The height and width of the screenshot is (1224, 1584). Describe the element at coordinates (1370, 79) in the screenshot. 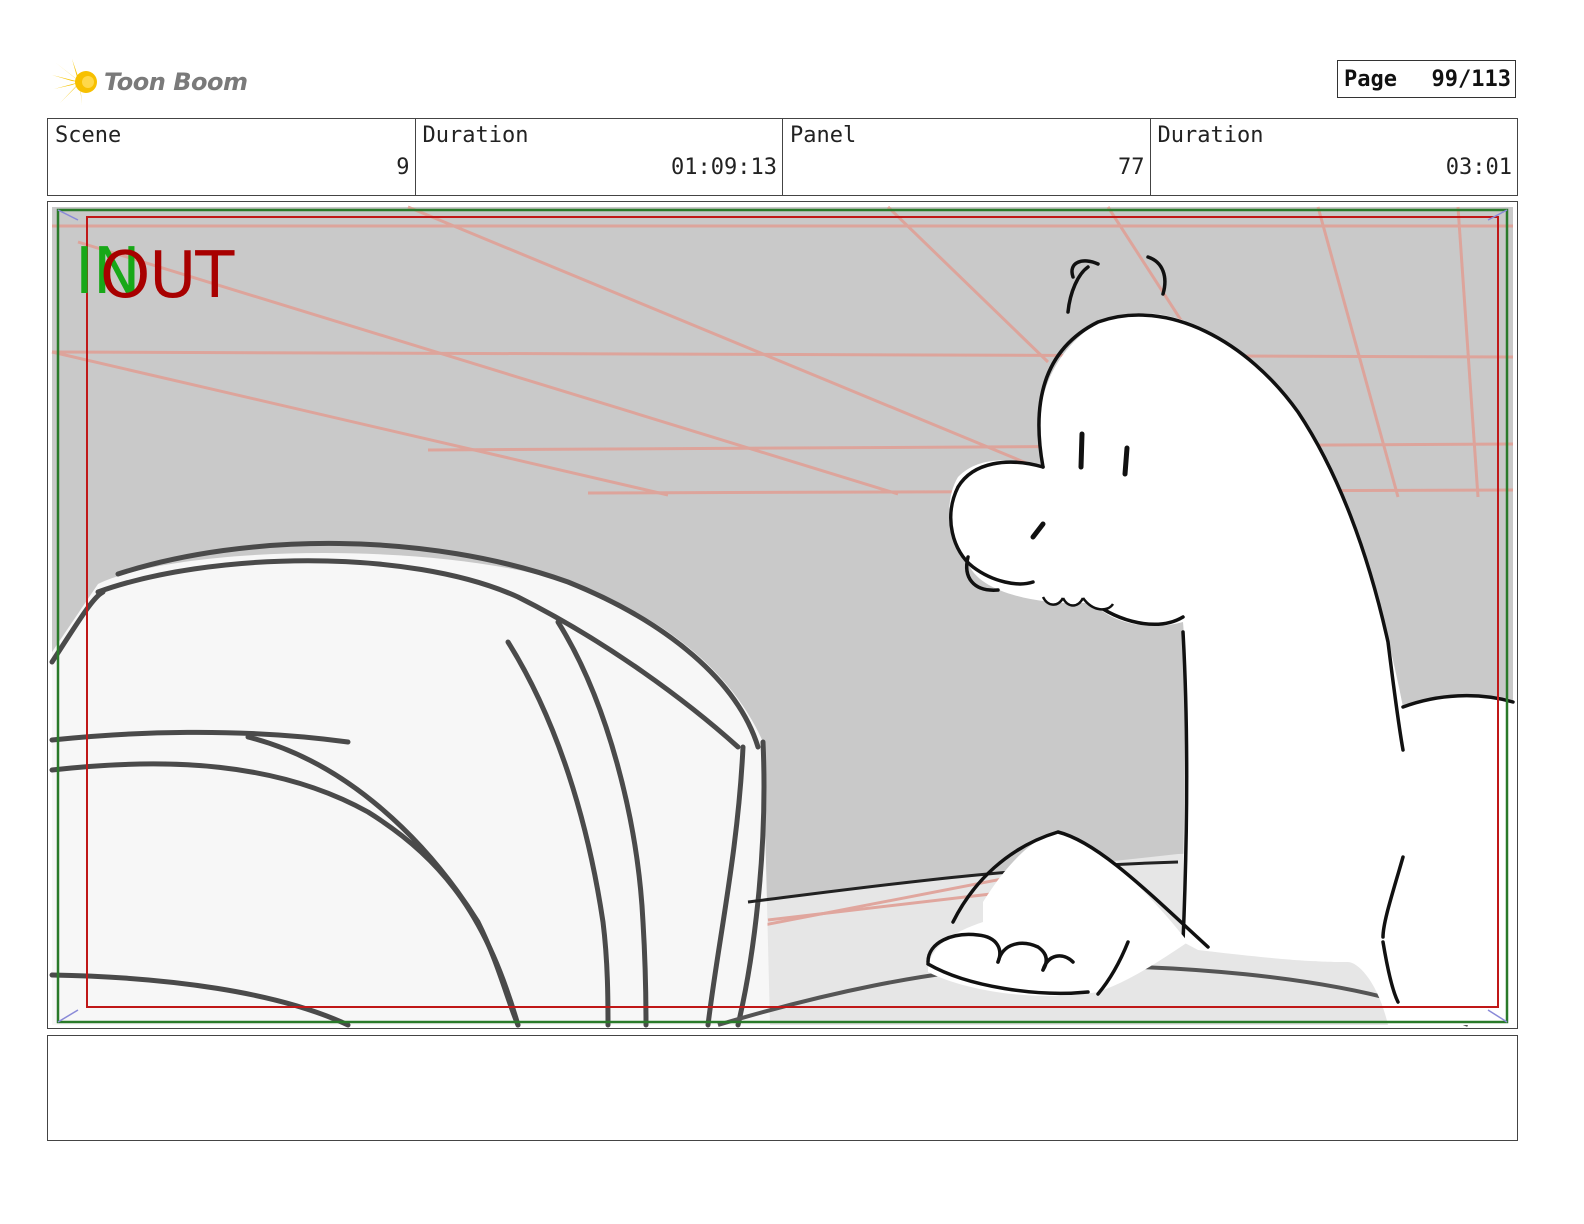

I see `page-label: Page` at that location.